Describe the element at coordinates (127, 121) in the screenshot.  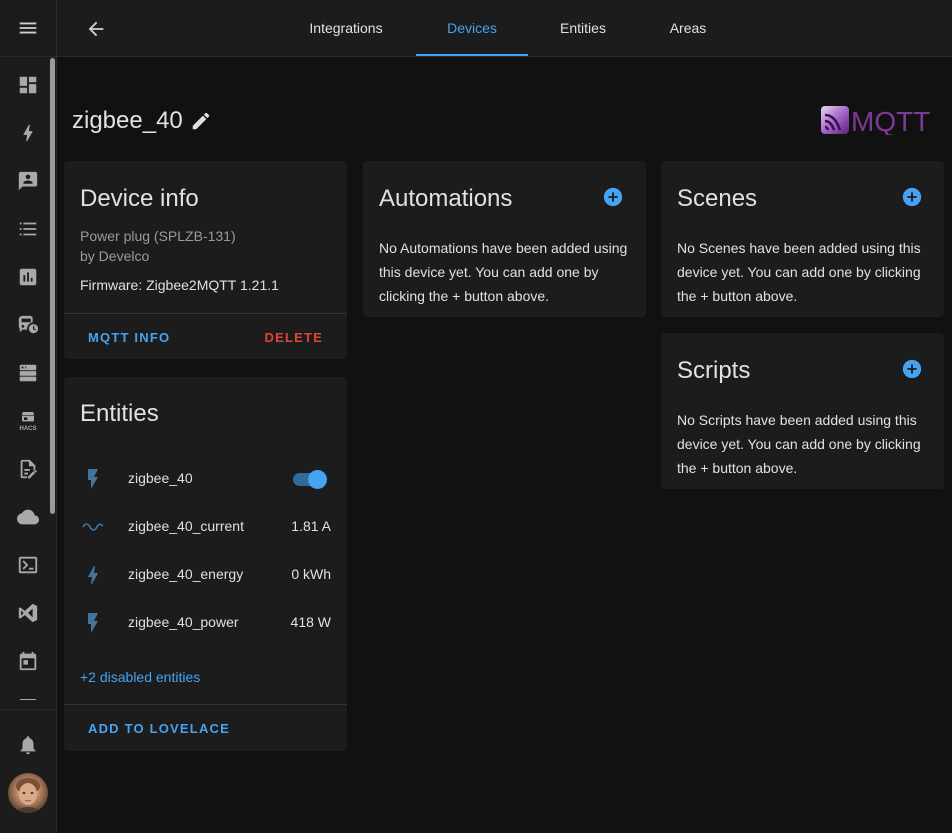
I see `device-title: zigbee_40` at that location.